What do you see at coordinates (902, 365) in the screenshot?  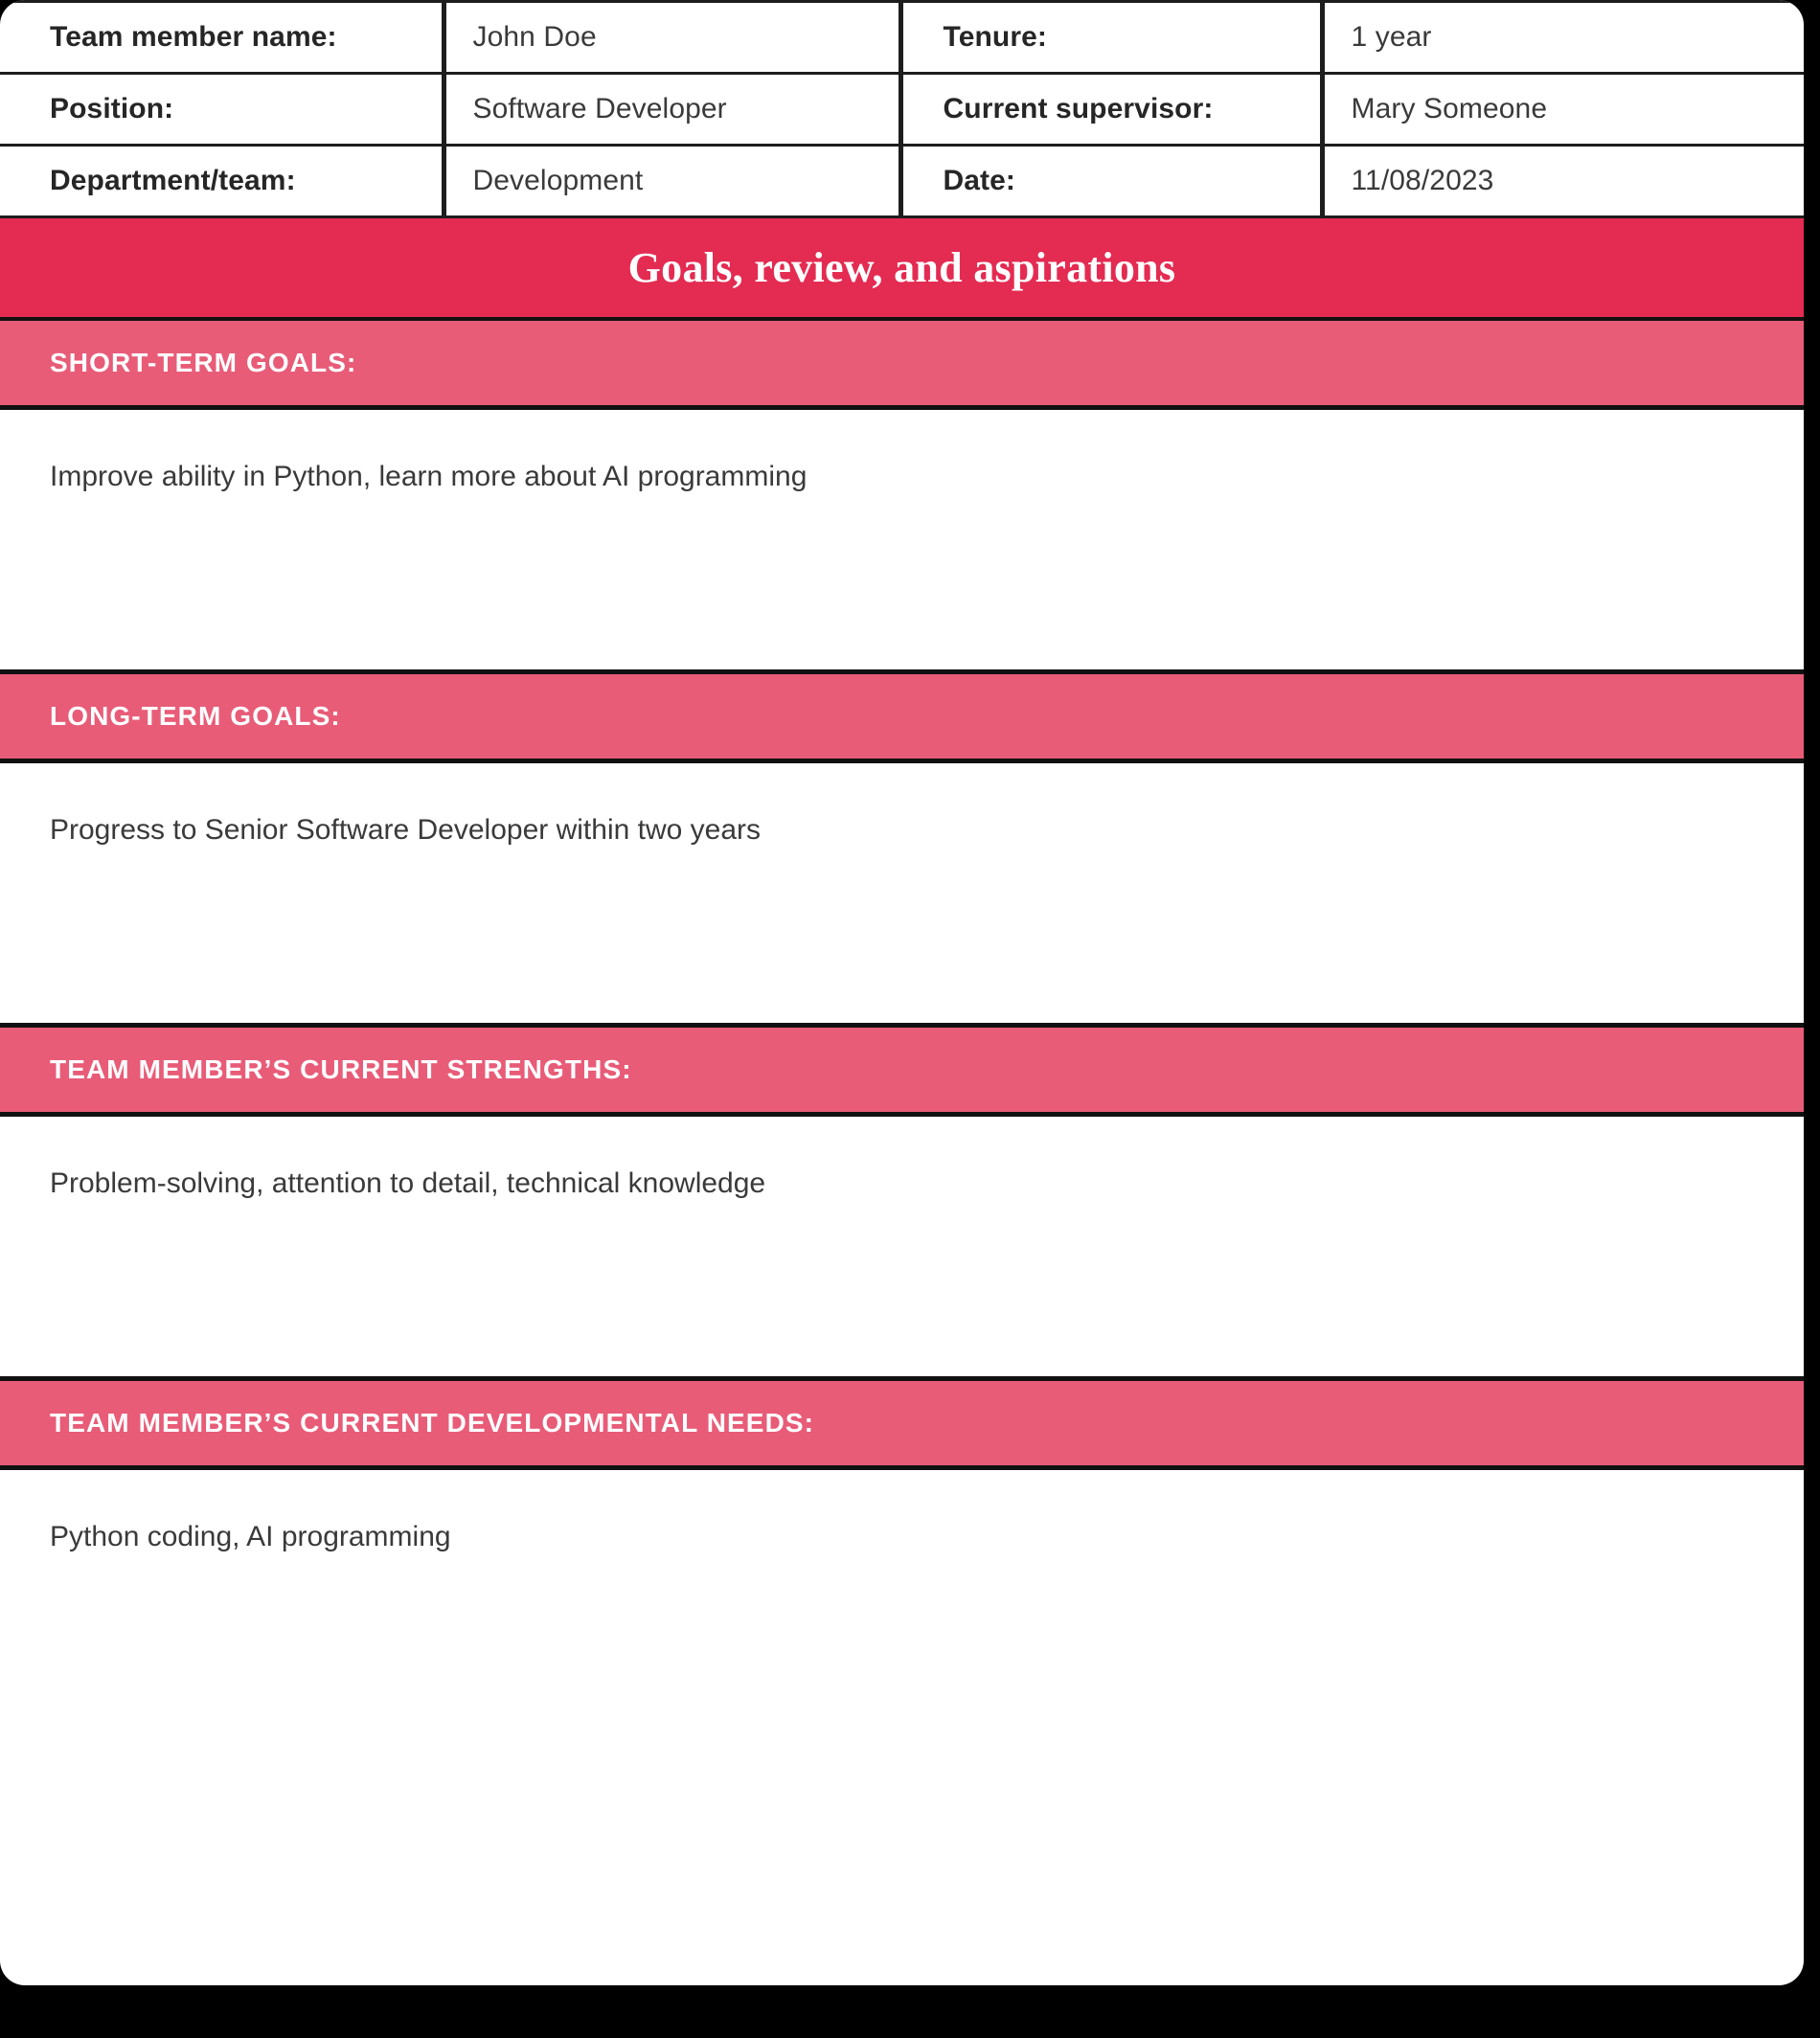 I see `section-header-short-term-goals: SHORT-TERM GOALS:` at bounding box center [902, 365].